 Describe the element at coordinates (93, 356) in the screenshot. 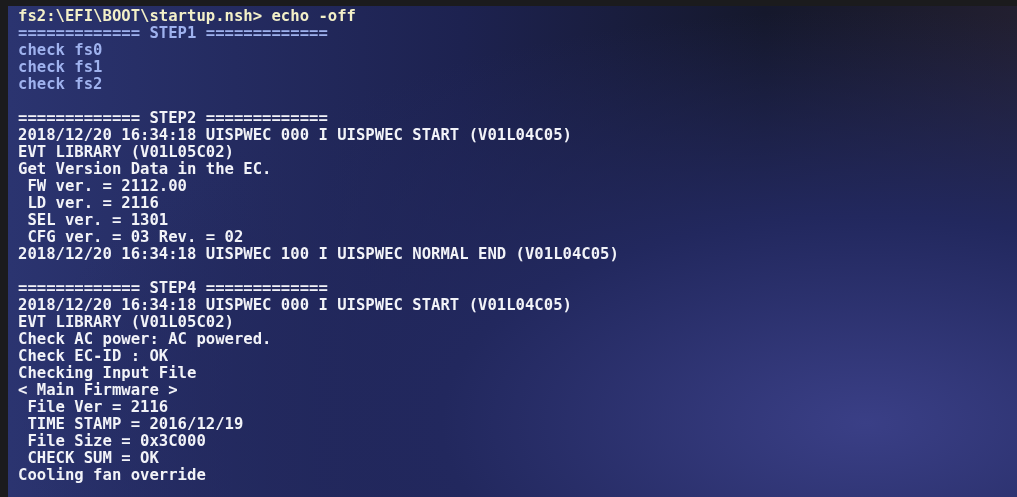

I see `console-line: Check EC-ID : OK` at that location.